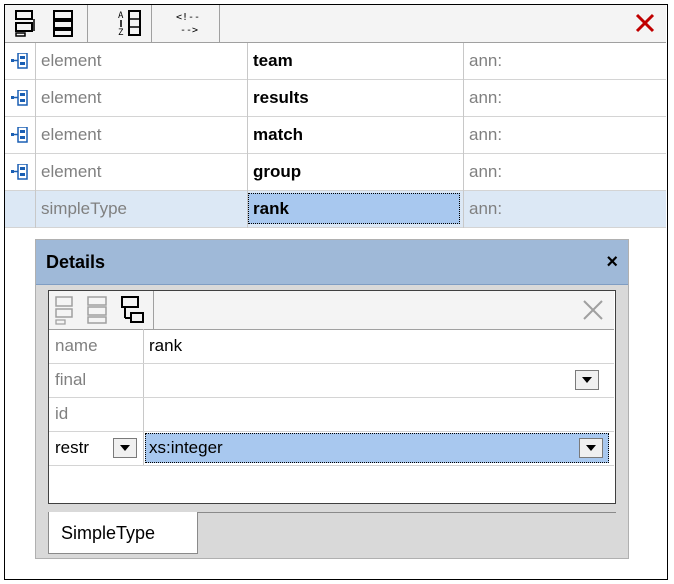 The height and width of the screenshot is (584, 674). What do you see at coordinates (278, 135) in the screenshot?
I see `item-name: match` at bounding box center [278, 135].